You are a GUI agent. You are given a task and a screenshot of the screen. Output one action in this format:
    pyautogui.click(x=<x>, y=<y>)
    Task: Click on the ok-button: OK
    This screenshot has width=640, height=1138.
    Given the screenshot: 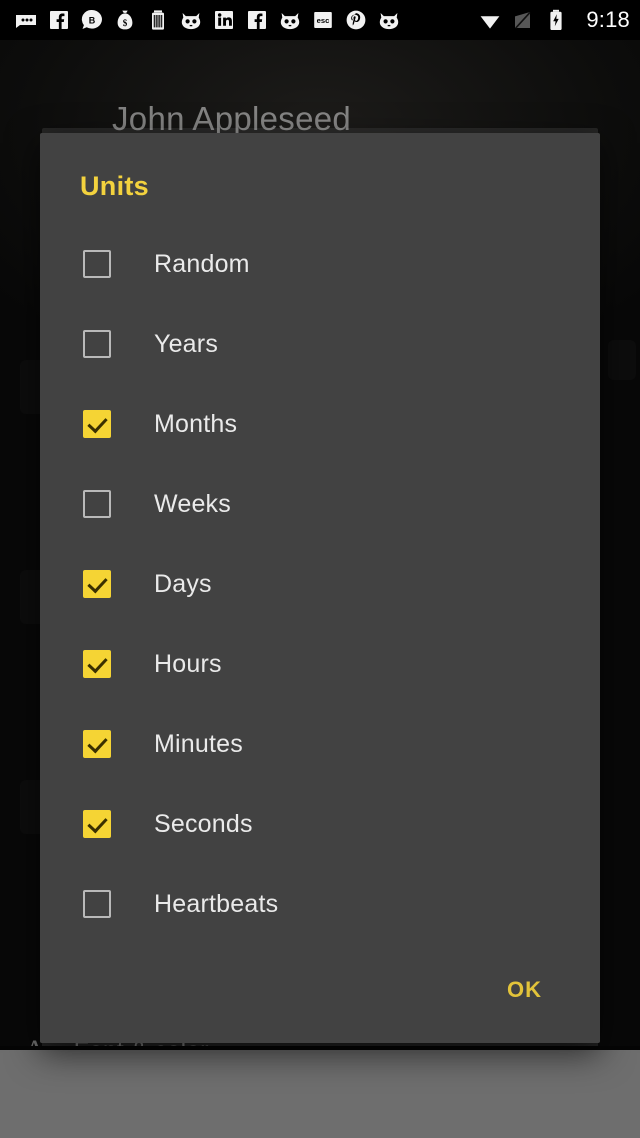 What is the action you would take?
    pyautogui.click(x=524, y=990)
    